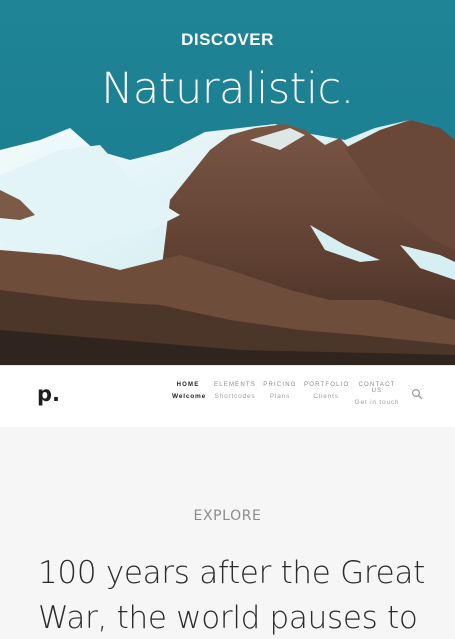  What do you see at coordinates (235, 391) in the screenshot?
I see `nav-item-elements: ELEMENTS Shortcodes` at bounding box center [235, 391].